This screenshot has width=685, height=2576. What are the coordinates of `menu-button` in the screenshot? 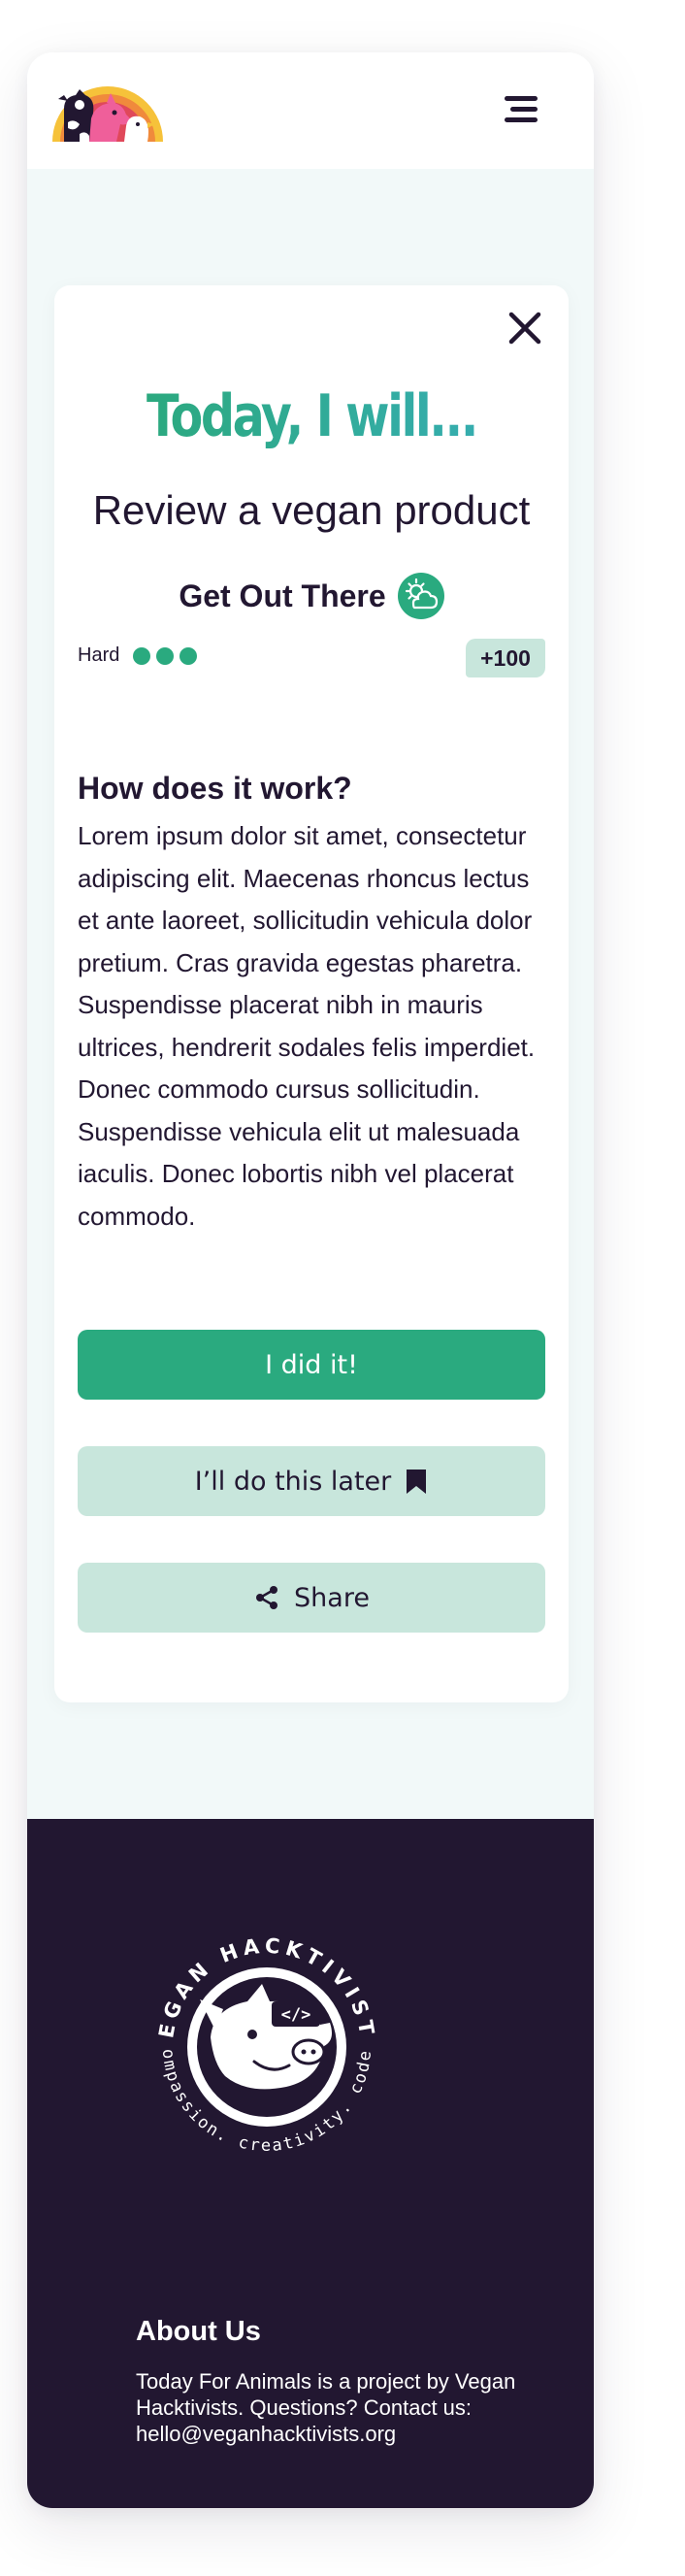 It's located at (521, 109).